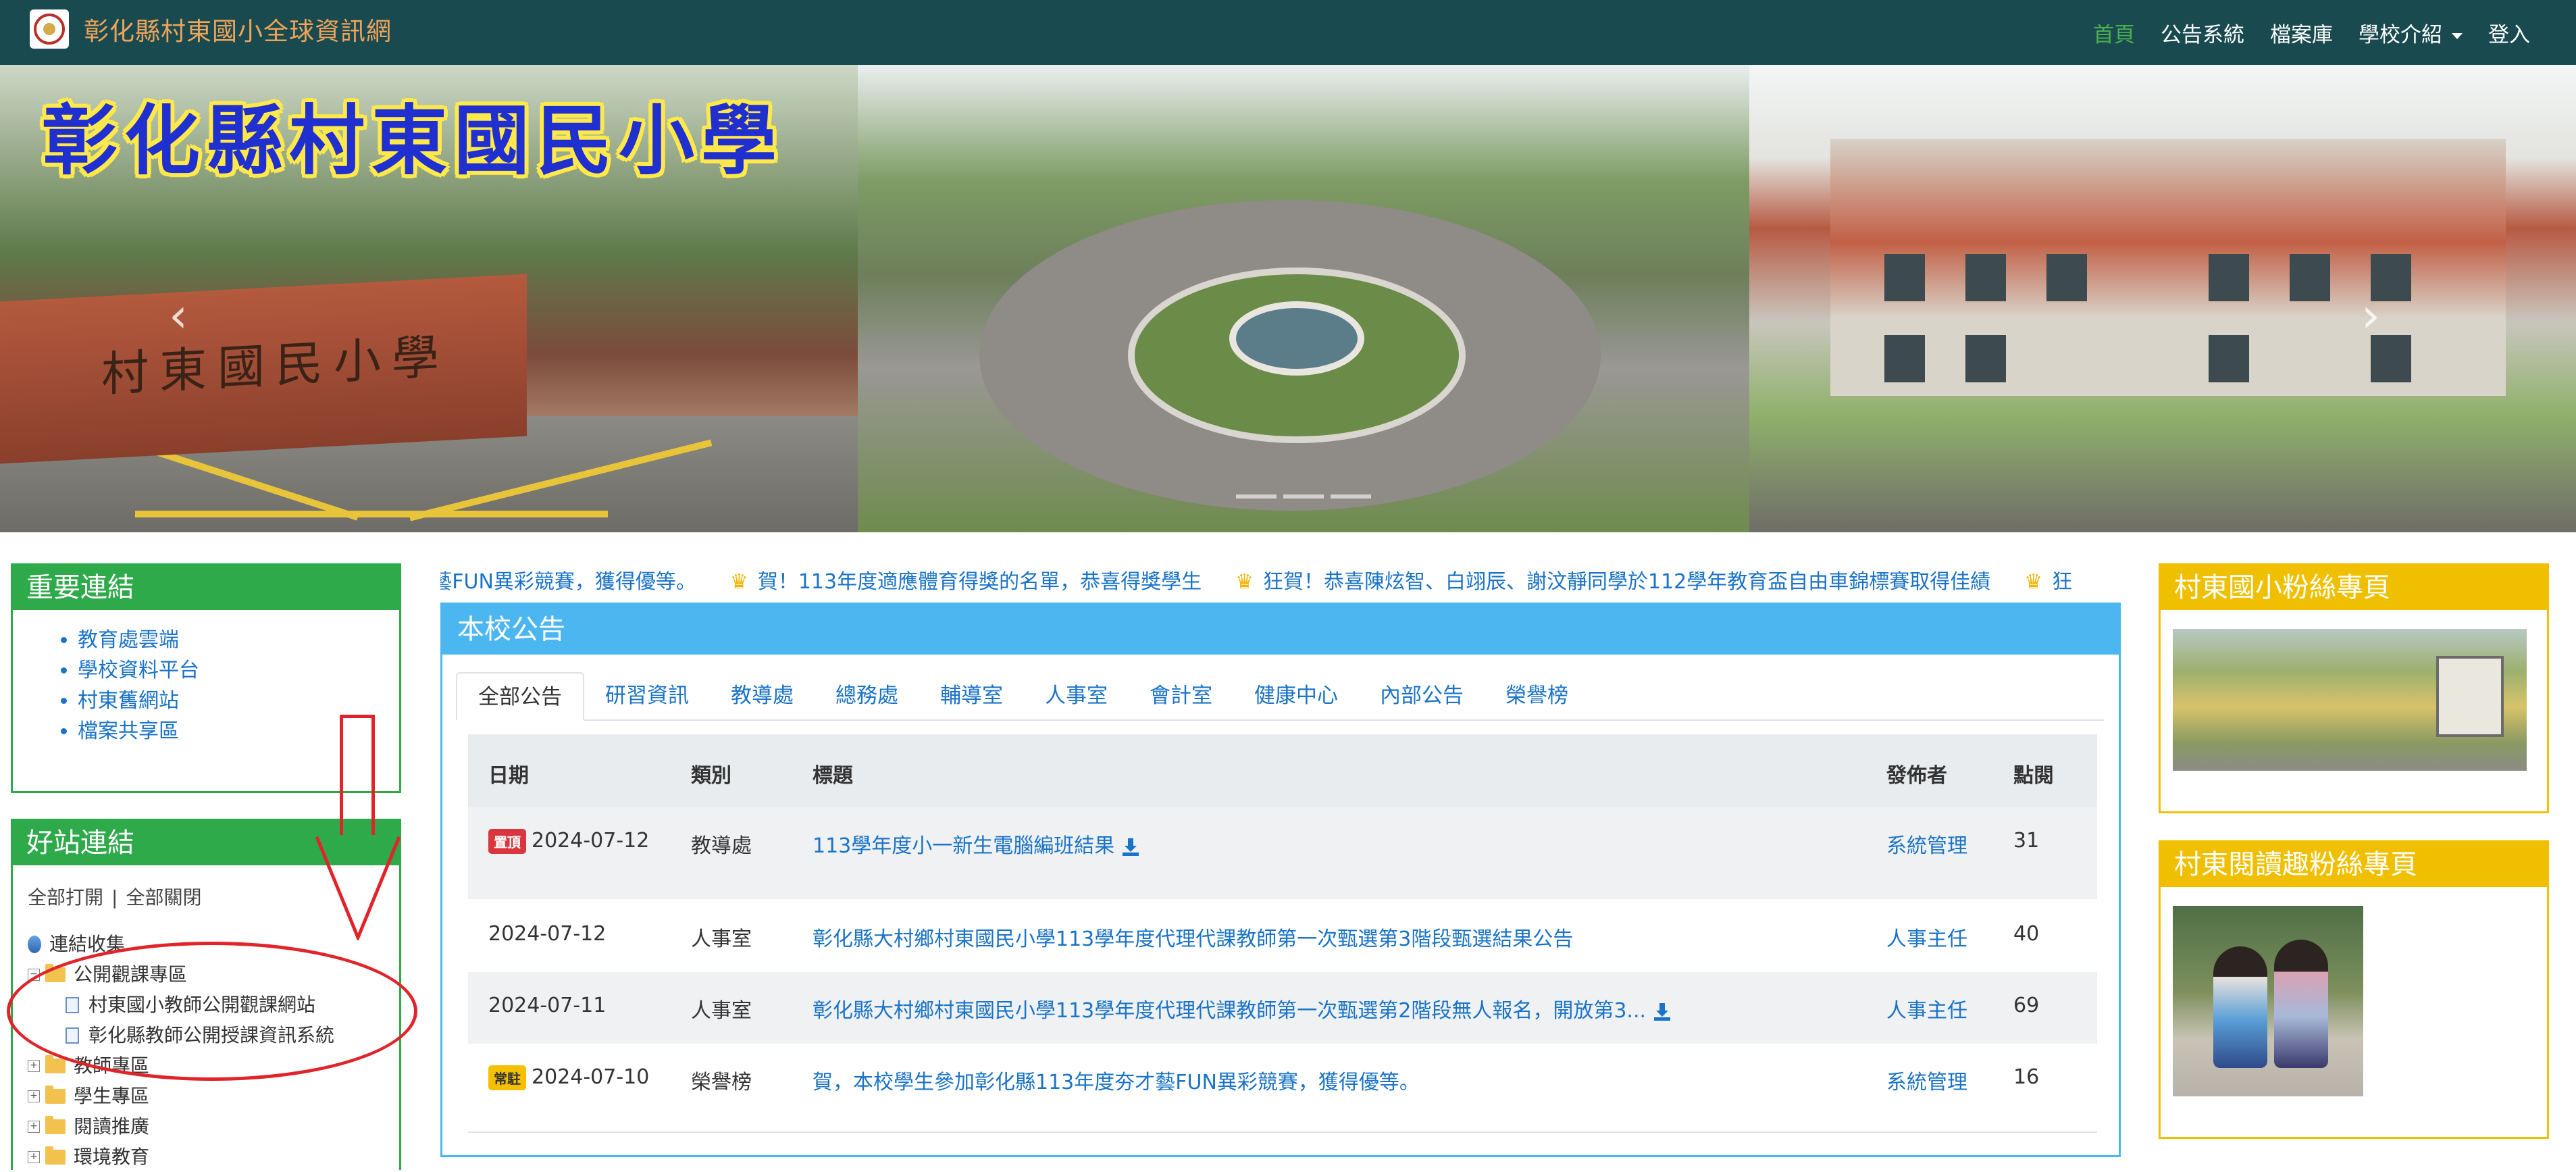 The height and width of the screenshot is (1172, 2576). Describe the element at coordinates (2162, 298) in the screenshot. I see `banner-photo-building` at that location.